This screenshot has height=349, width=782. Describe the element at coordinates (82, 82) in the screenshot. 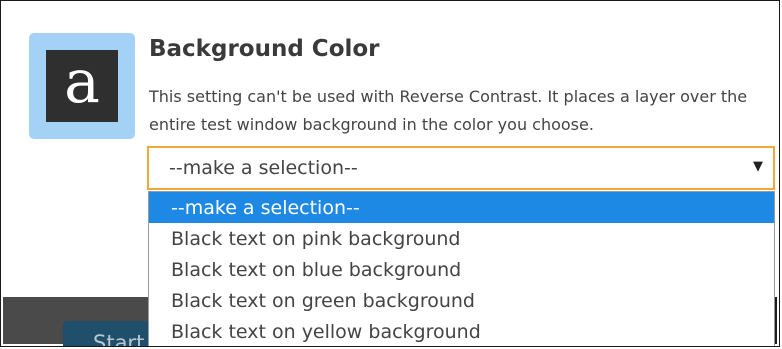

I see `logo-letter: a` at that location.